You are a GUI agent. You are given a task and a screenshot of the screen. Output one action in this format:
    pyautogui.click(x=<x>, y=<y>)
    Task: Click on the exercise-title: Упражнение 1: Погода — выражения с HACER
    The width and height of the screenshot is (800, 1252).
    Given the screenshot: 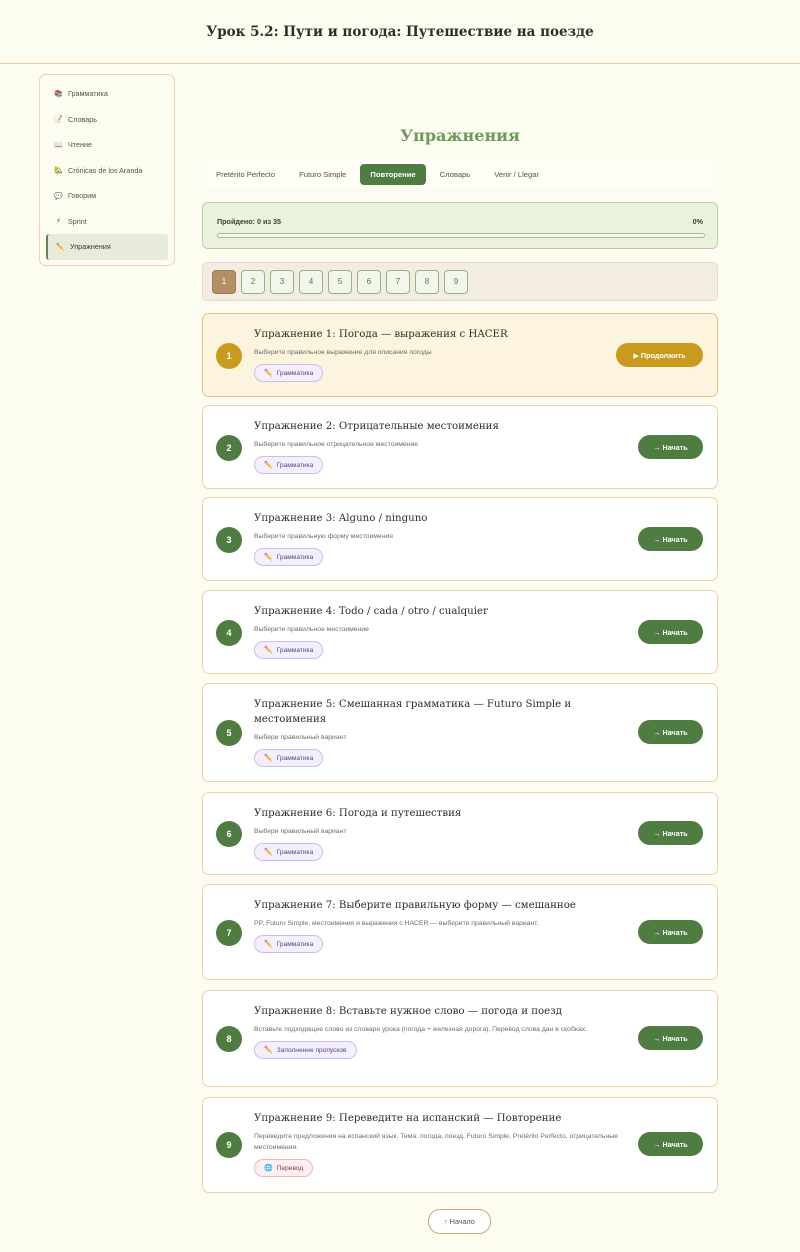 What is the action you would take?
    pyautogui.click(x=381, y=334)
    